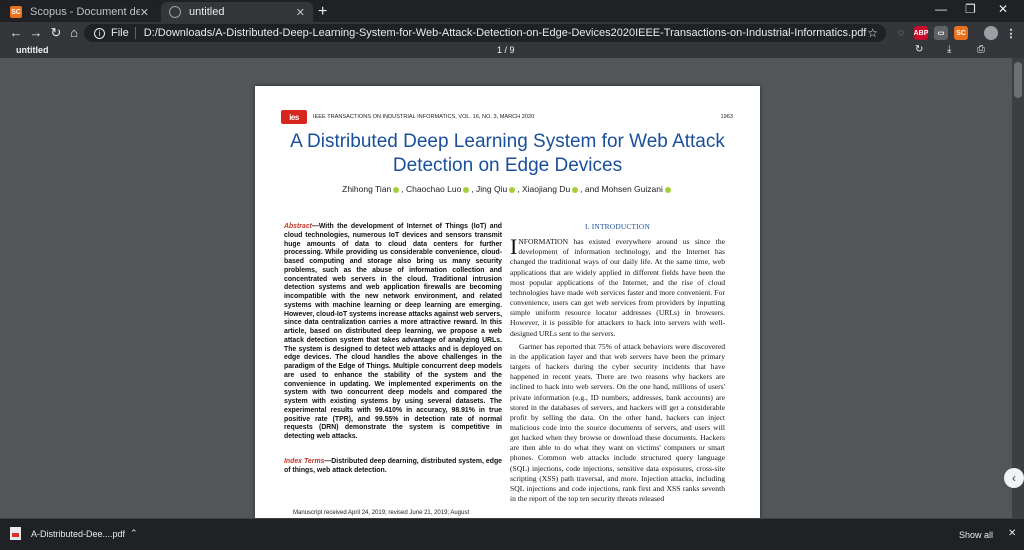 The width and height of the screenshot is (1024, 550). Describe the element at coordinates (298, 226) in the screenshot. I see `abstract-label: Abstract` at that location.